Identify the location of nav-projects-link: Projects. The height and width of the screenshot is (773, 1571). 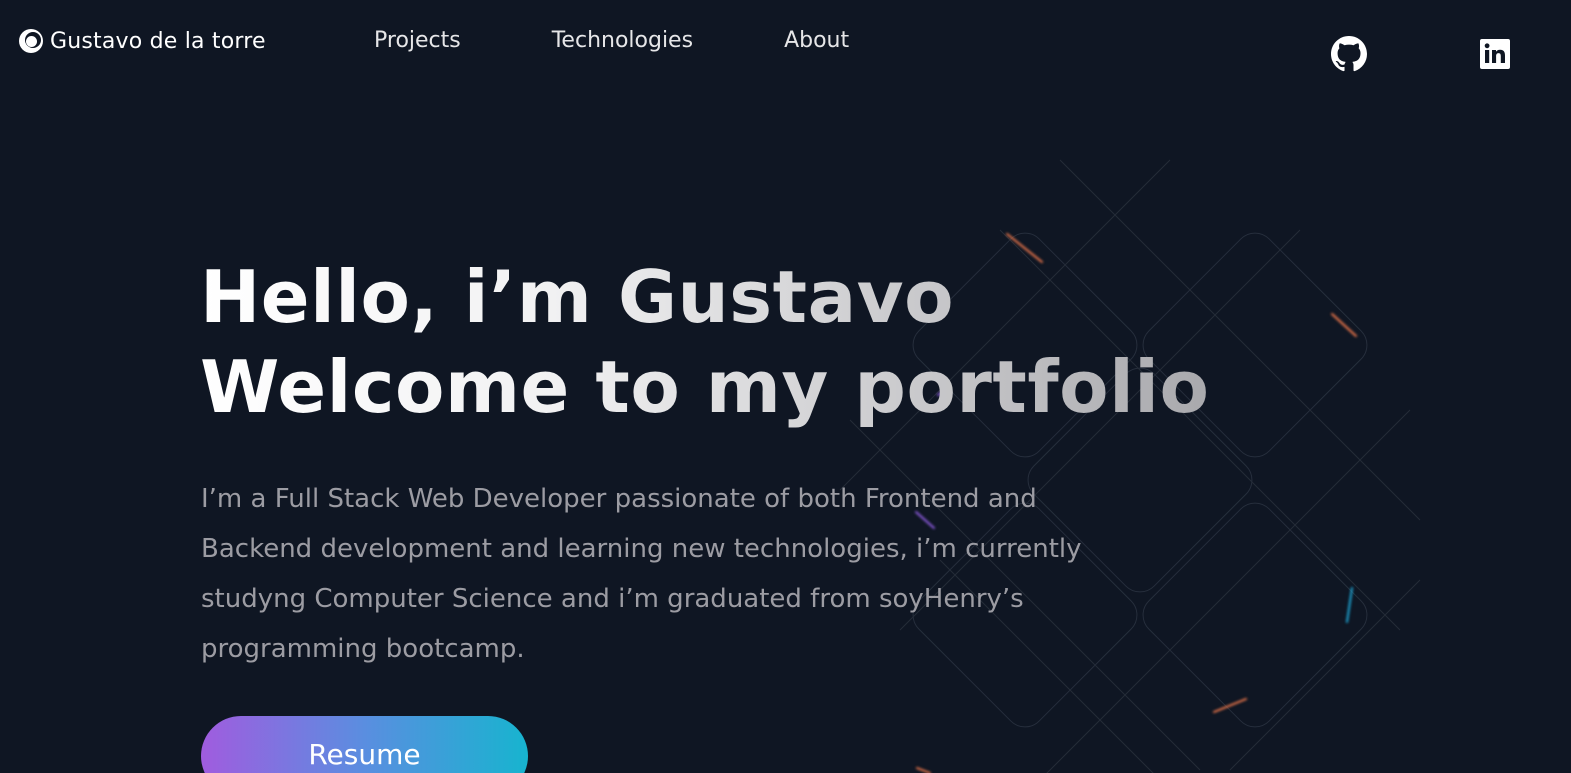
(417, 40).